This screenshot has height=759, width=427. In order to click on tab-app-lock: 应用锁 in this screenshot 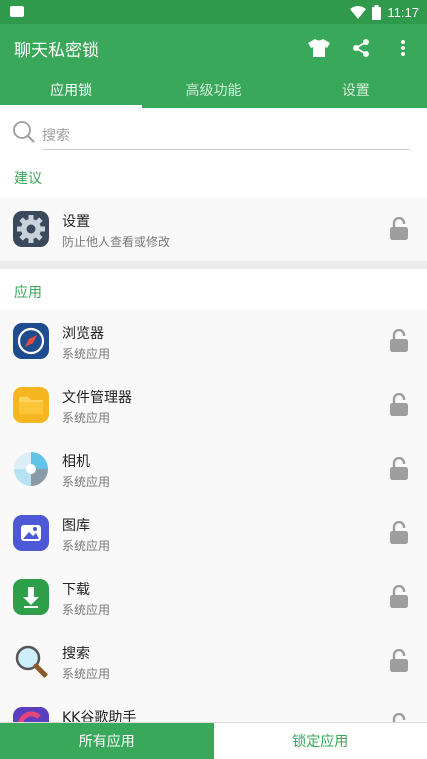, I will do `click(71, 90)`.